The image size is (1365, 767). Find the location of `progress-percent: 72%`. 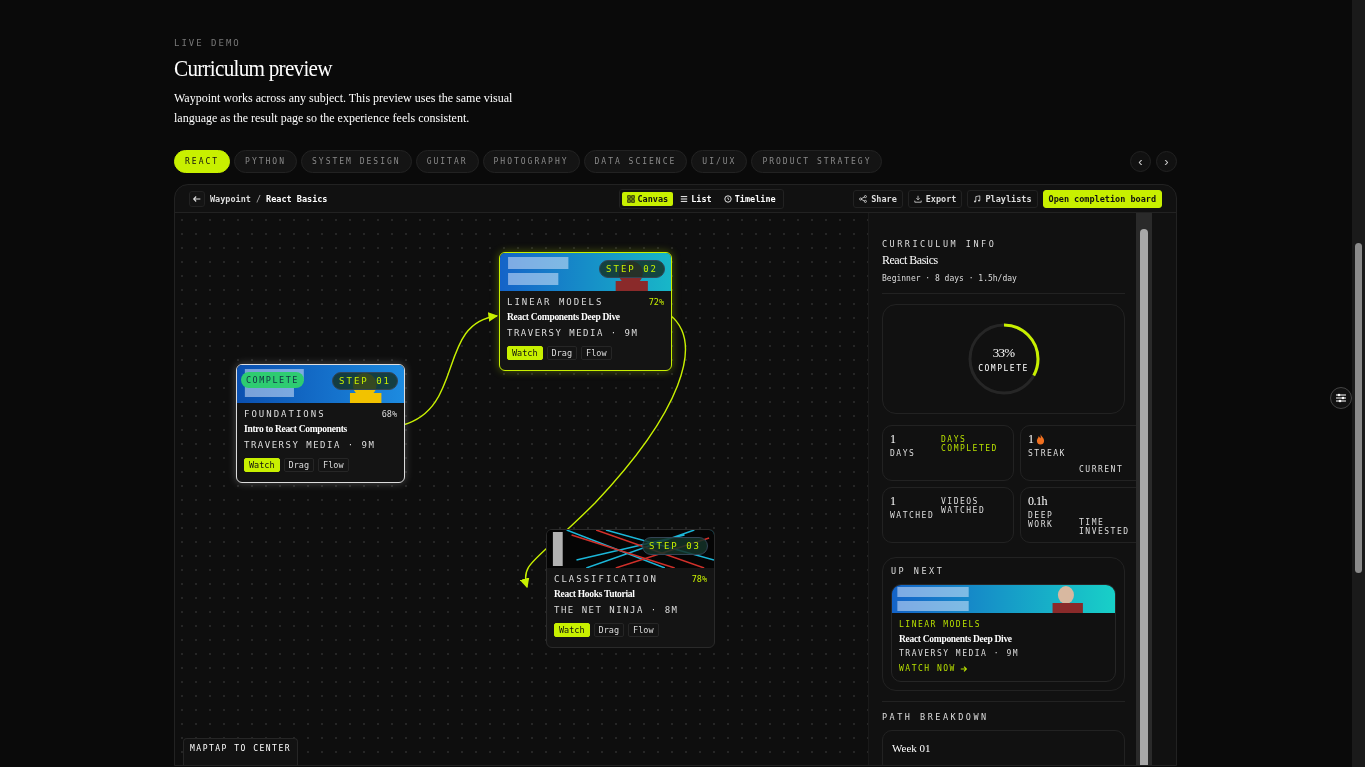

progress-percent: 72% is located at coordinates (656, 302).